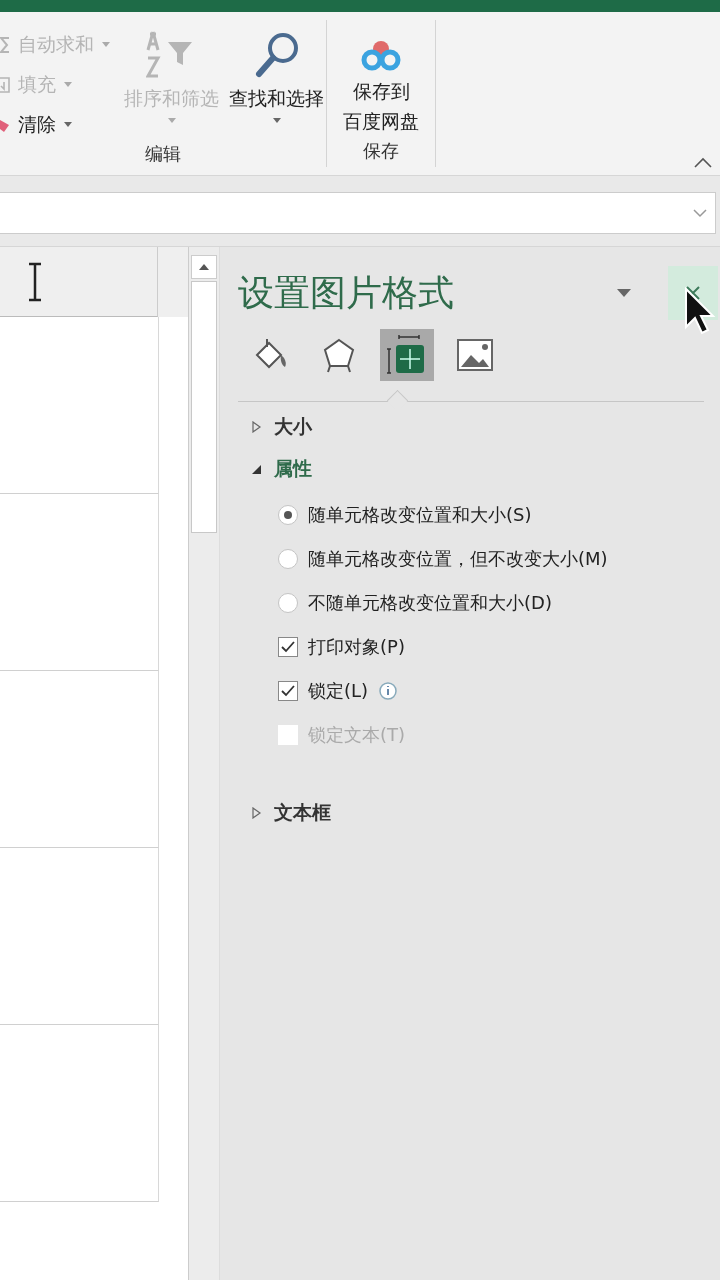 The width and height of the screenshot is (720, 1280). I want to click on info-icon, so click(388, 691).